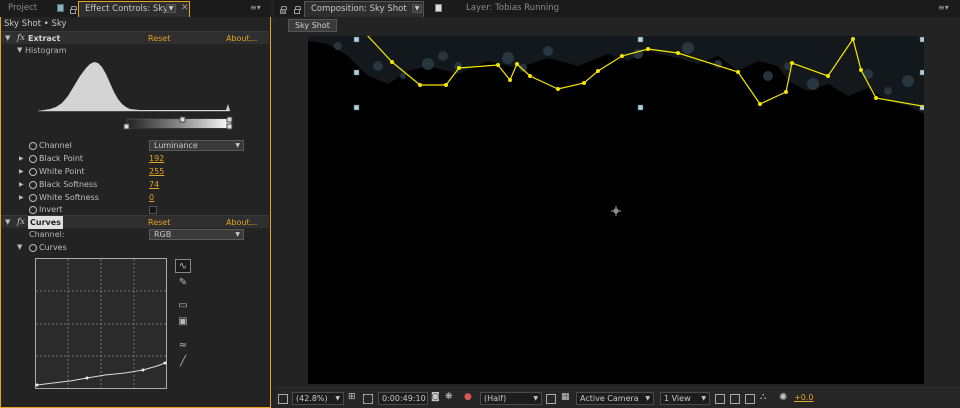 Image resolution: width=960 pixels, height=408 pixels. What do you see at coordinates (565, 398) in the screenshot?
I see `transparency-grid-icon: ▦` at bounding box center [565, 398].